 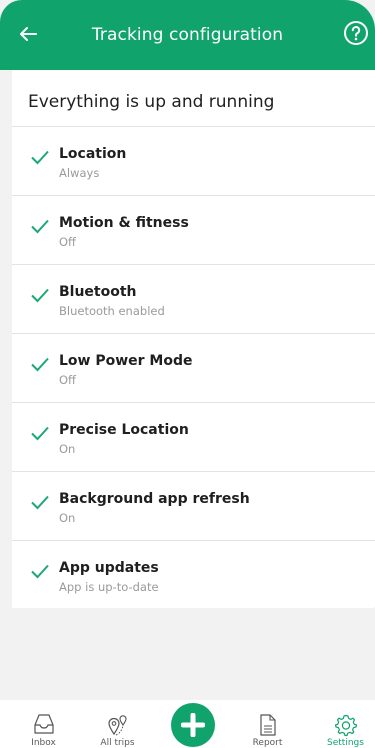 What do you see at coordinates (345, 725) in the screenshot?
I see `gear-icon` at bounding box center [345, 725].